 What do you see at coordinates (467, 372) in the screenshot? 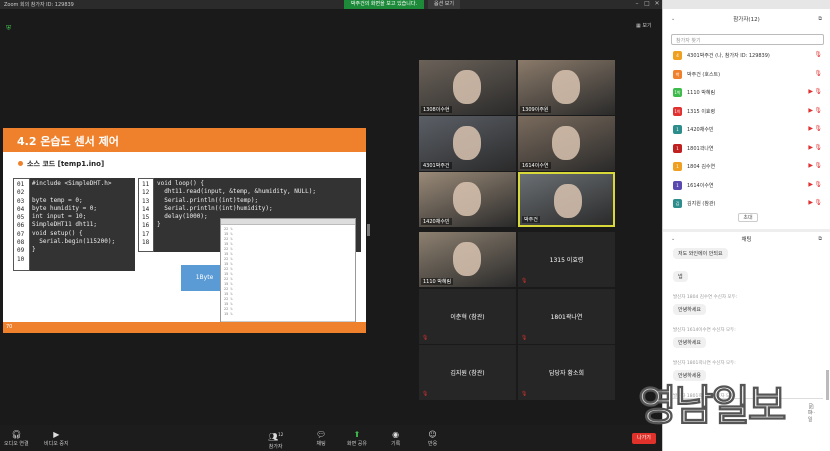
I see `video-tile: 김지원 (참관) 🎙︎` at bounding box center [467, 372].